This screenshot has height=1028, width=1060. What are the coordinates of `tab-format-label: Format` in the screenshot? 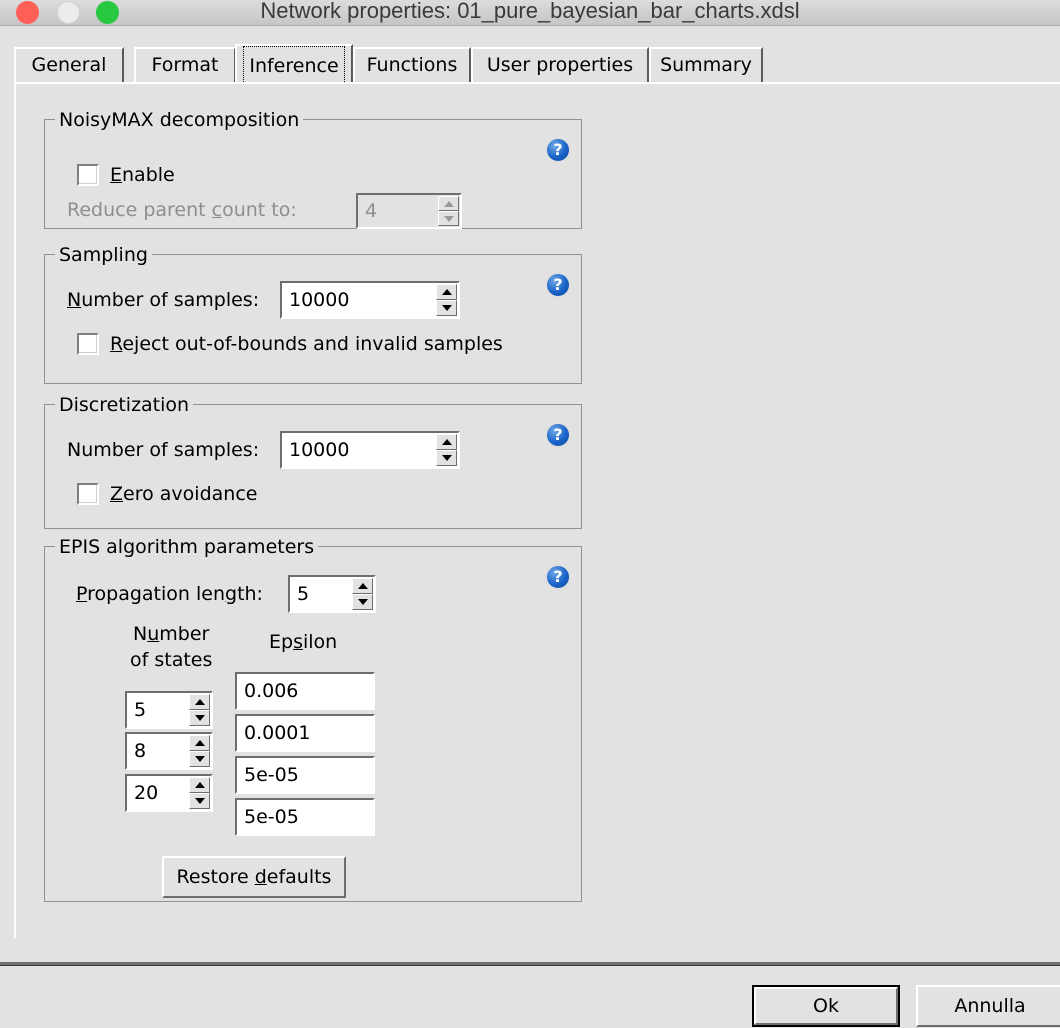 It's located at (185, 65).